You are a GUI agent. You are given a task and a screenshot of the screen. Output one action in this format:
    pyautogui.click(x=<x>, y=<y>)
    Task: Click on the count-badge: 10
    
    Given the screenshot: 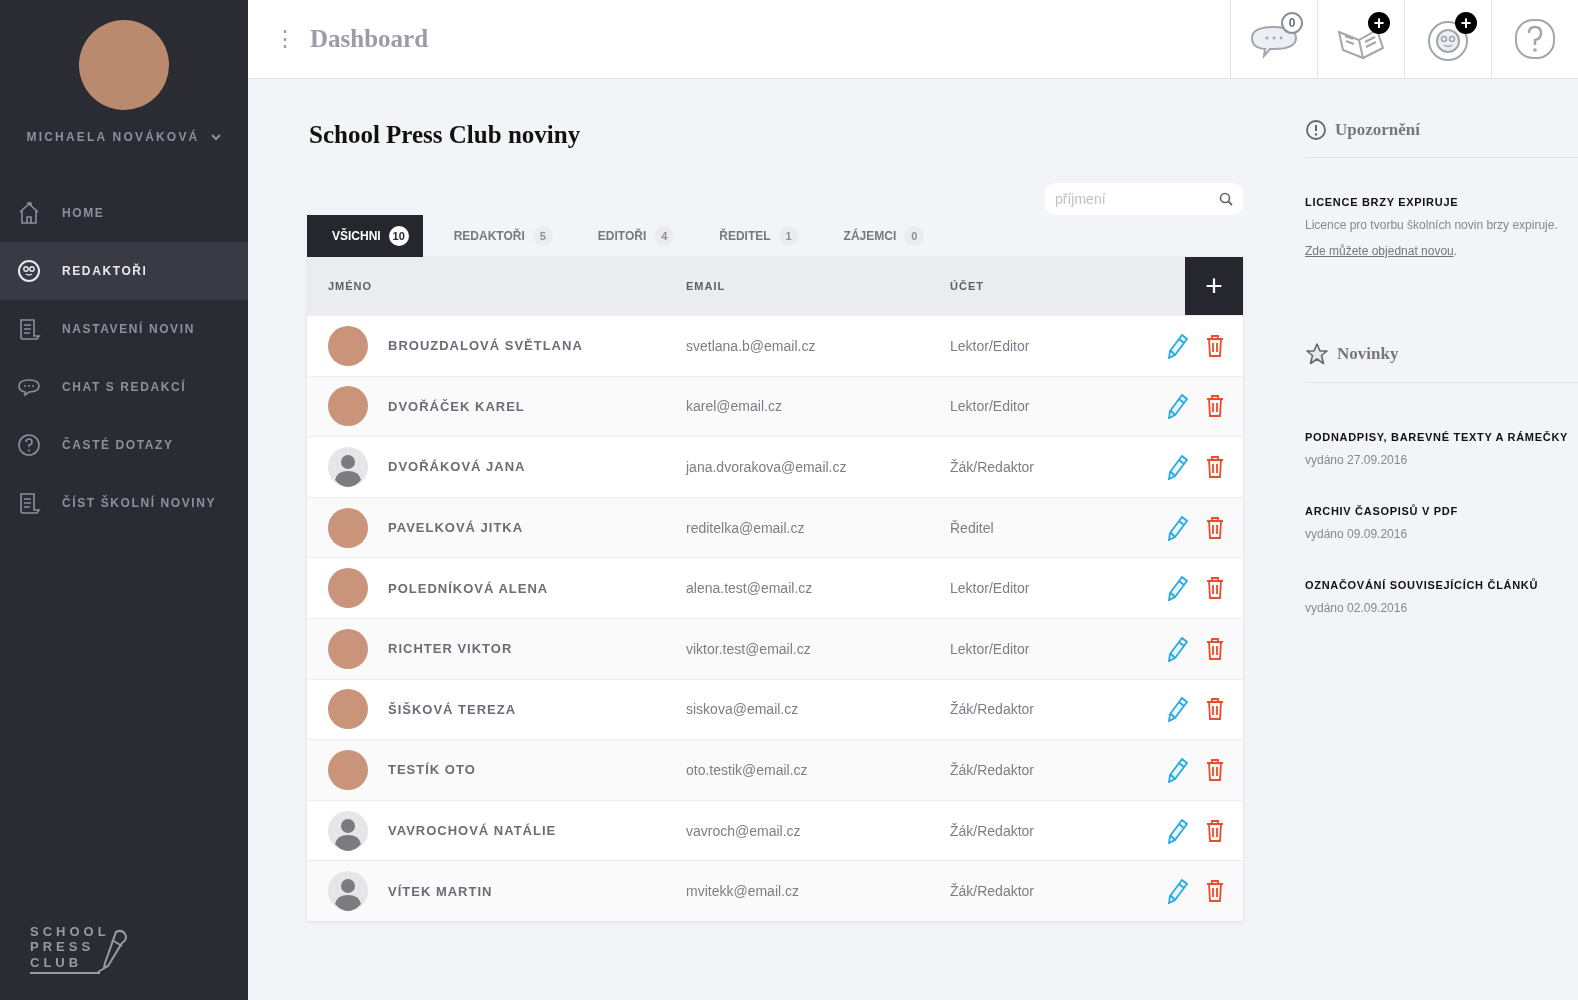 What is the action you would take?
    pyautogui.click(x=398, y=236)
    